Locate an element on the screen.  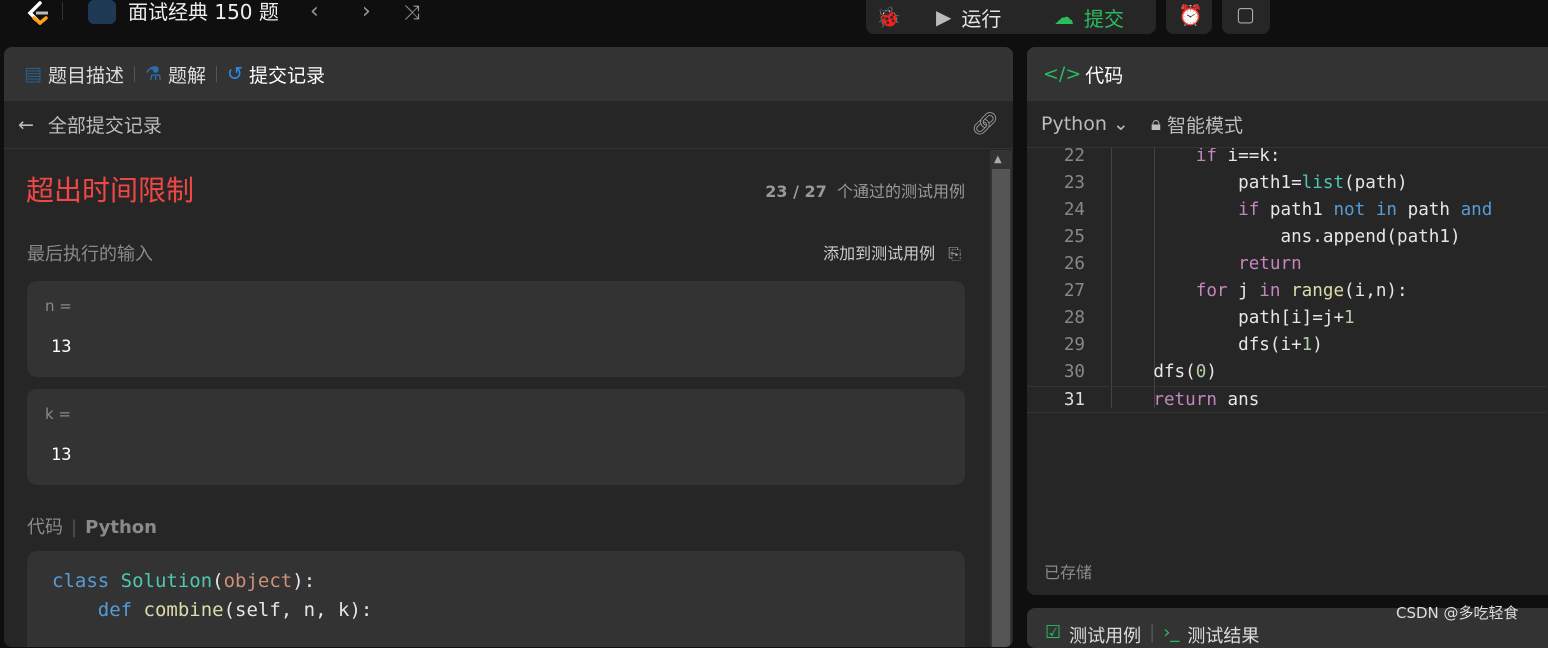
last-input-label: 最后执行的输入 is located at coordinates (90, 254).